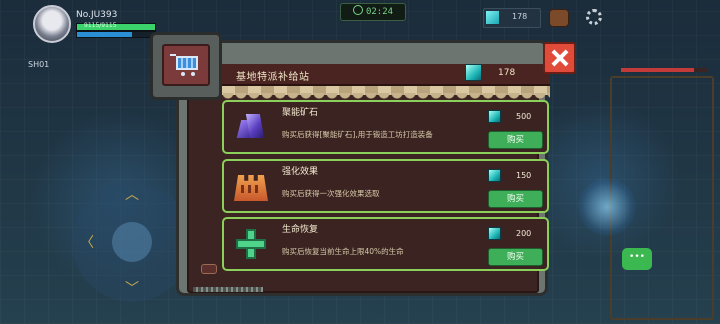 The height and width of the screenshot is (324, 720). Describe the element at coordinates (52, 24) in the screenshot. I see `player-avatar` at that location.